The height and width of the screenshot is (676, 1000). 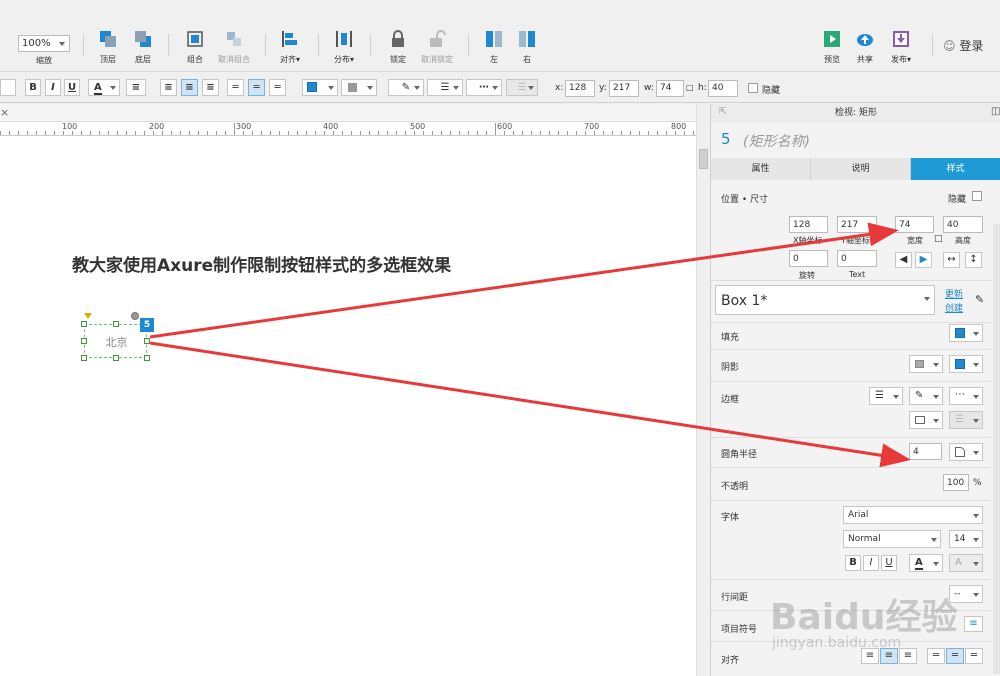 I want to click on pin-icon: ⇱, so click(x=723, y=112).